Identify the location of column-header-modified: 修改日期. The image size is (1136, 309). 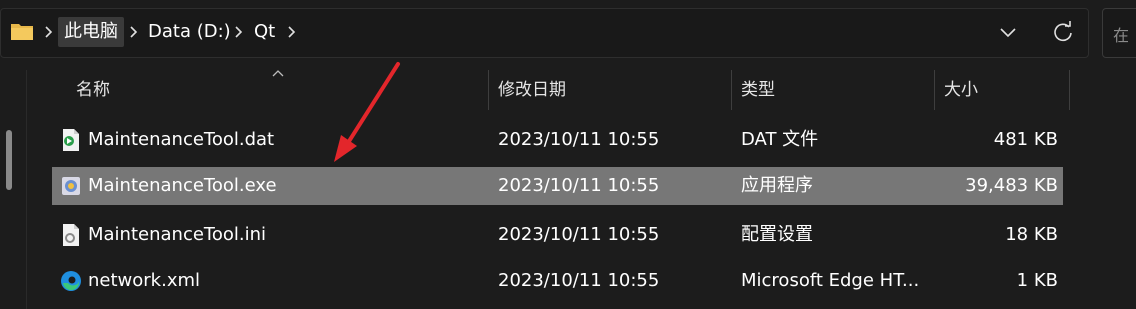
(532, 90).